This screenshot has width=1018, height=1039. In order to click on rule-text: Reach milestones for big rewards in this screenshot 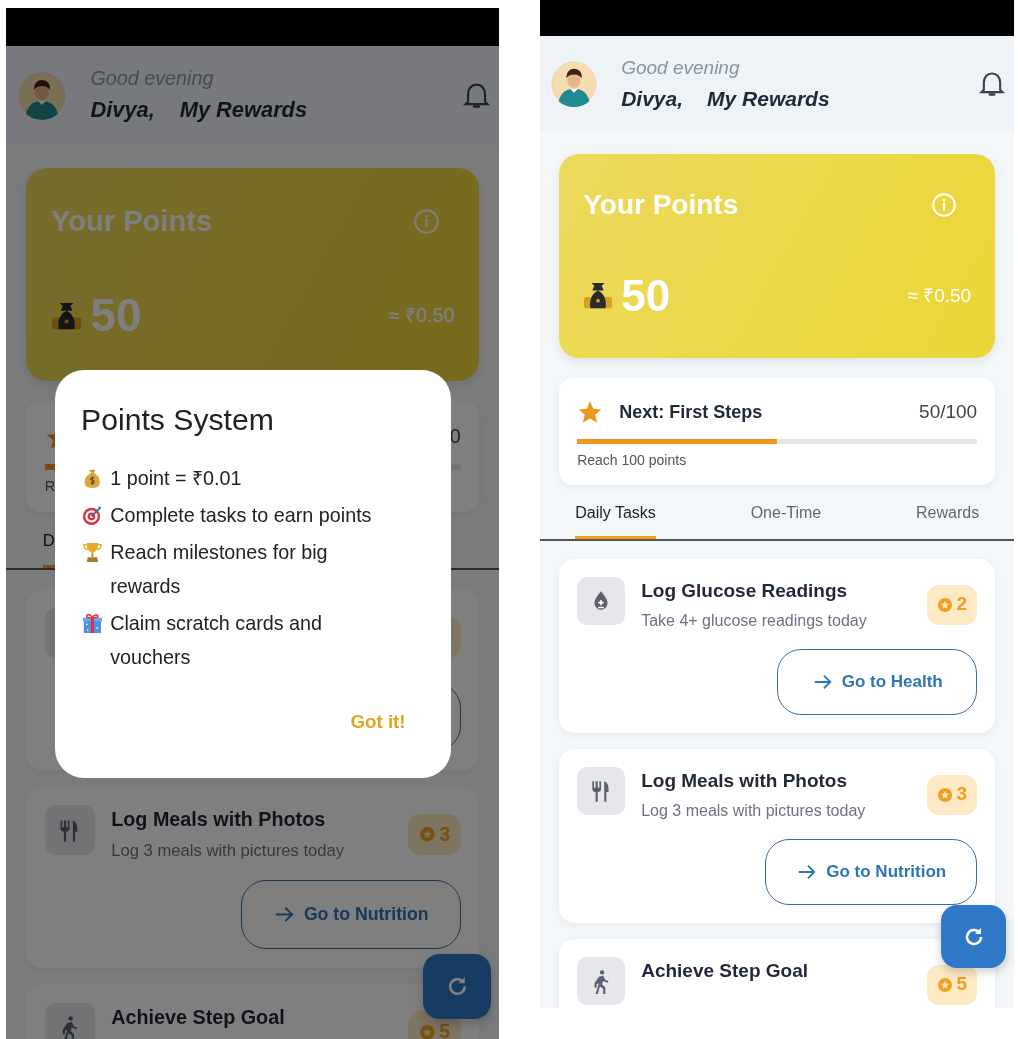, I will do `click(219, 569)`.